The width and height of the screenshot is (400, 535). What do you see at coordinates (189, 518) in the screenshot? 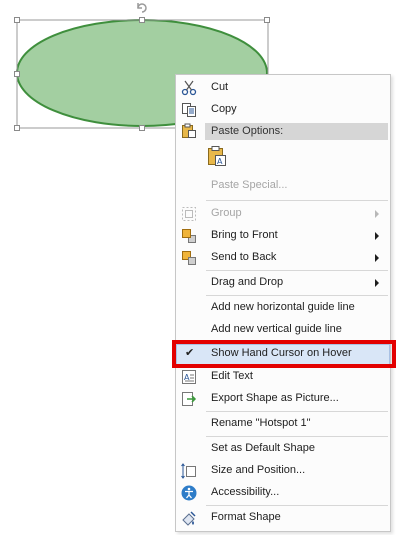
I see `format-shape-icon` at bounding box center [189, 518].